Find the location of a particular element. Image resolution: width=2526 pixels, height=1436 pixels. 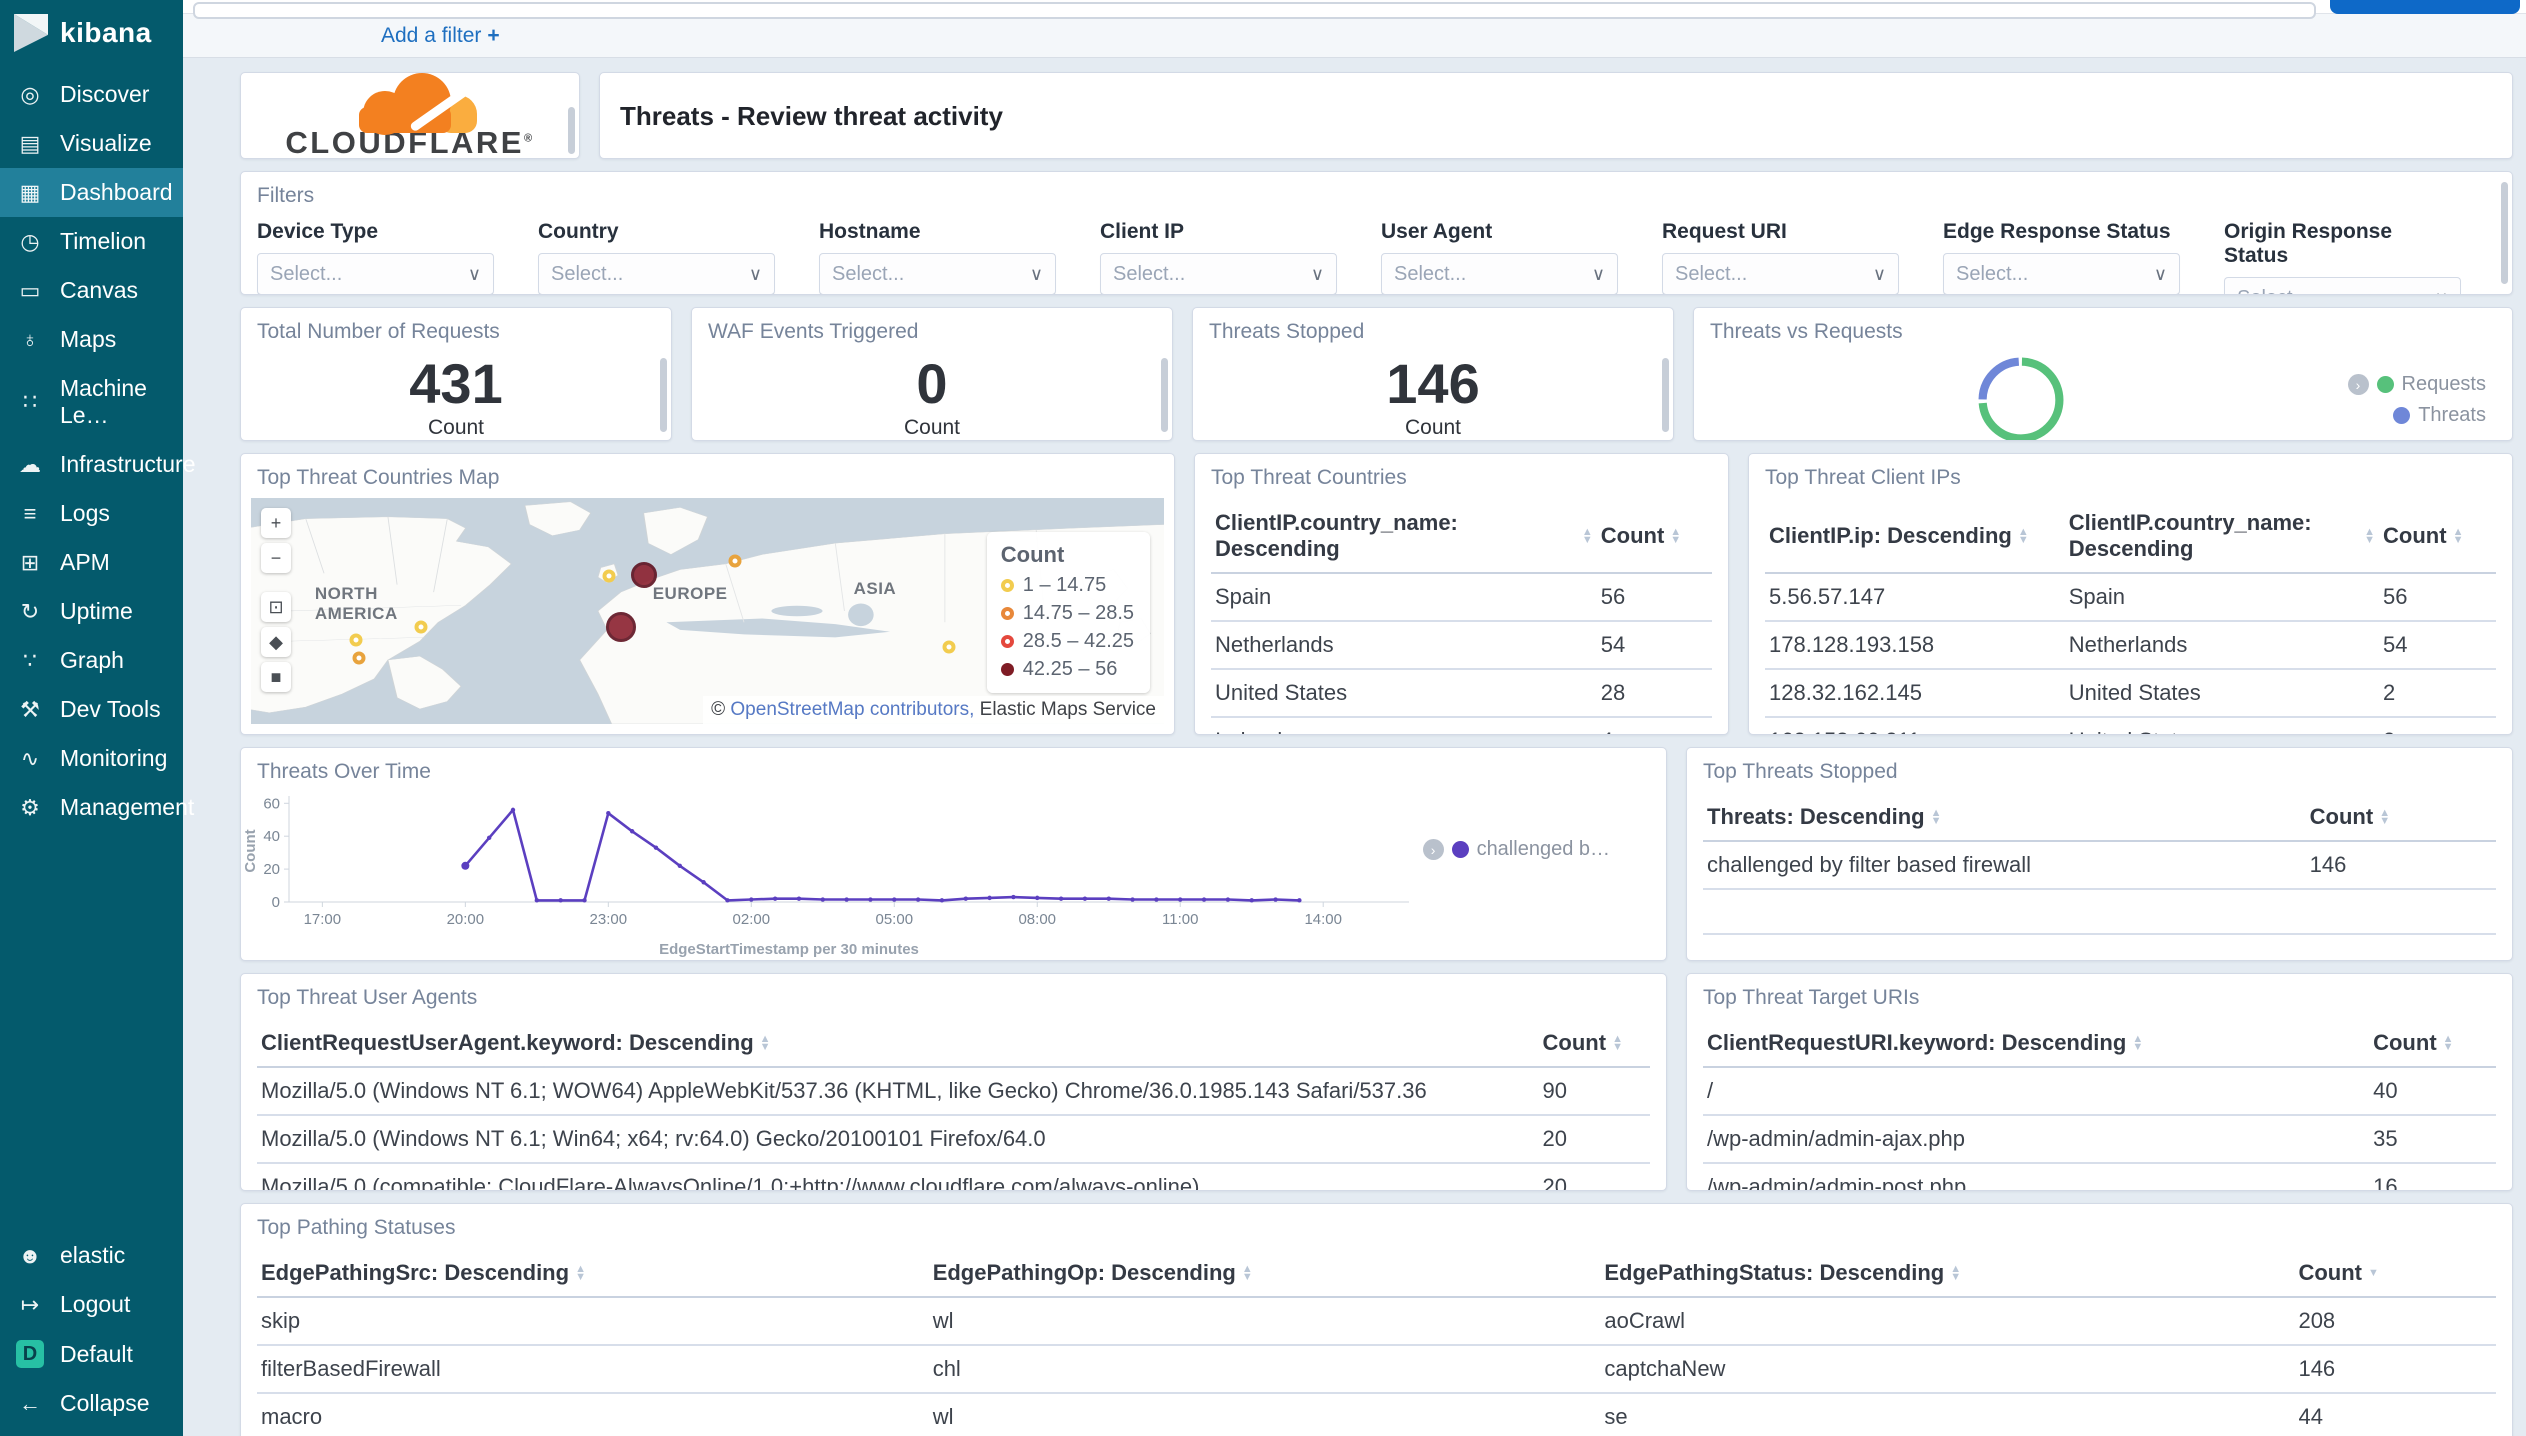

sidebar-item-canvas: ▭ Canvas is located at coordinates (91, 290).